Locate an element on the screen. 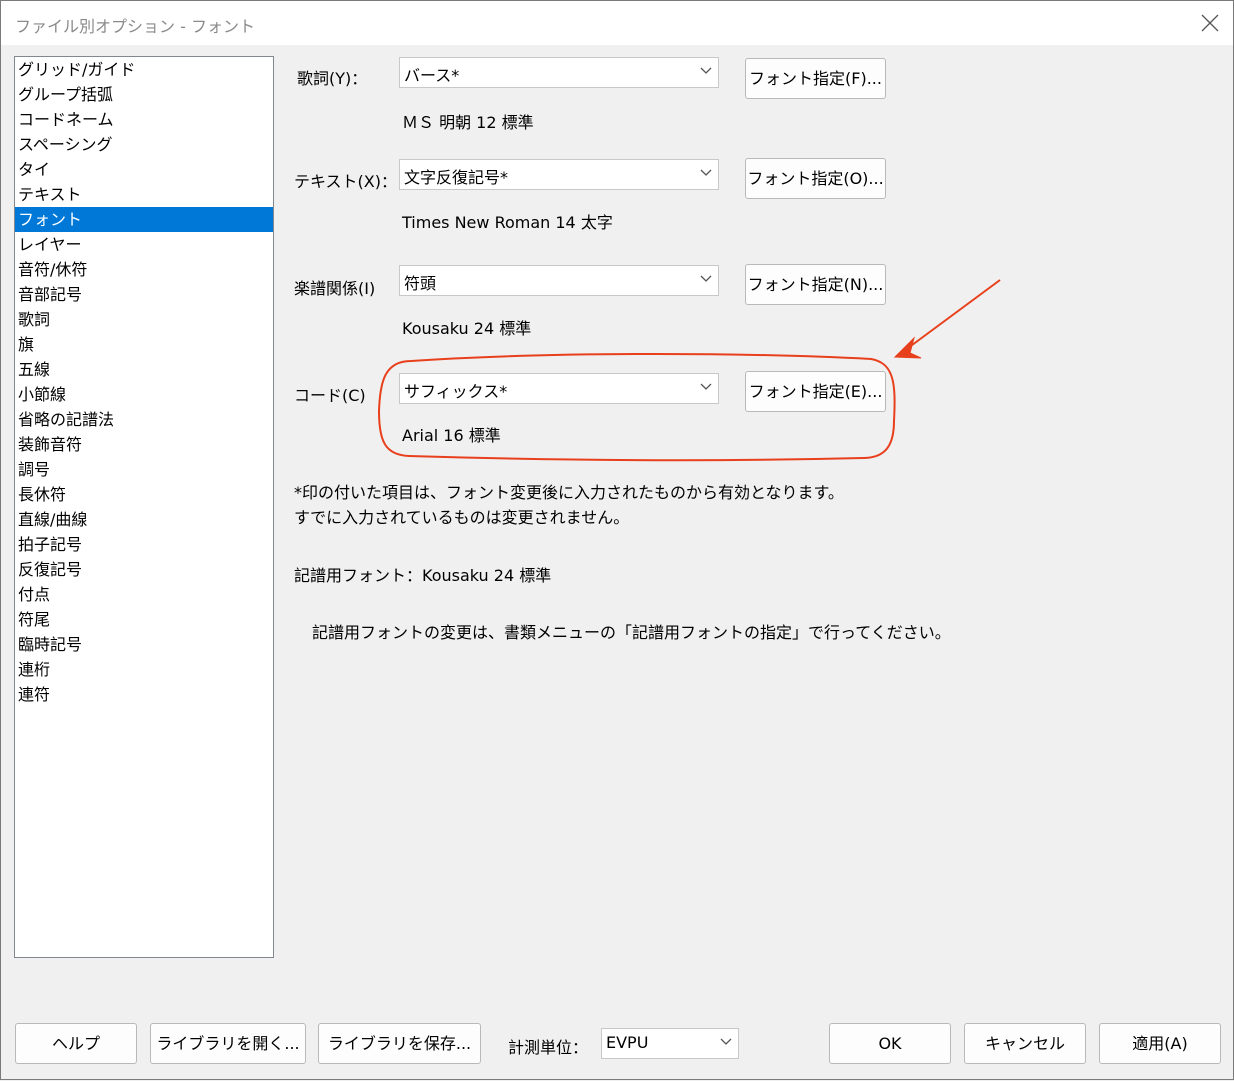  category-item: コードネーム is located at coordinates (144, 119).